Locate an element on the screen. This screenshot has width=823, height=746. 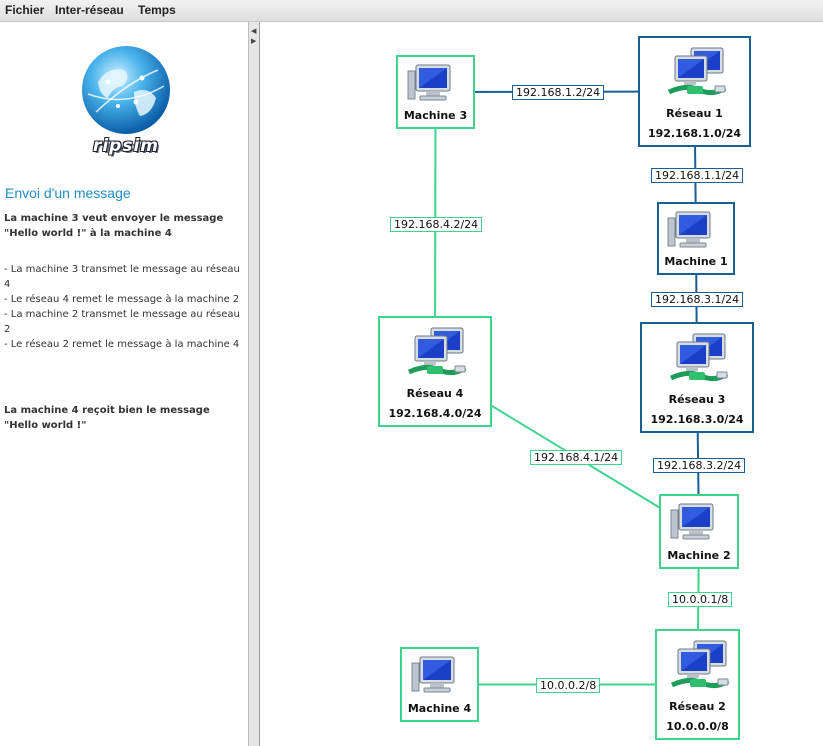
collapse-left-icon: ◀ is located at coordinates (253, 31).